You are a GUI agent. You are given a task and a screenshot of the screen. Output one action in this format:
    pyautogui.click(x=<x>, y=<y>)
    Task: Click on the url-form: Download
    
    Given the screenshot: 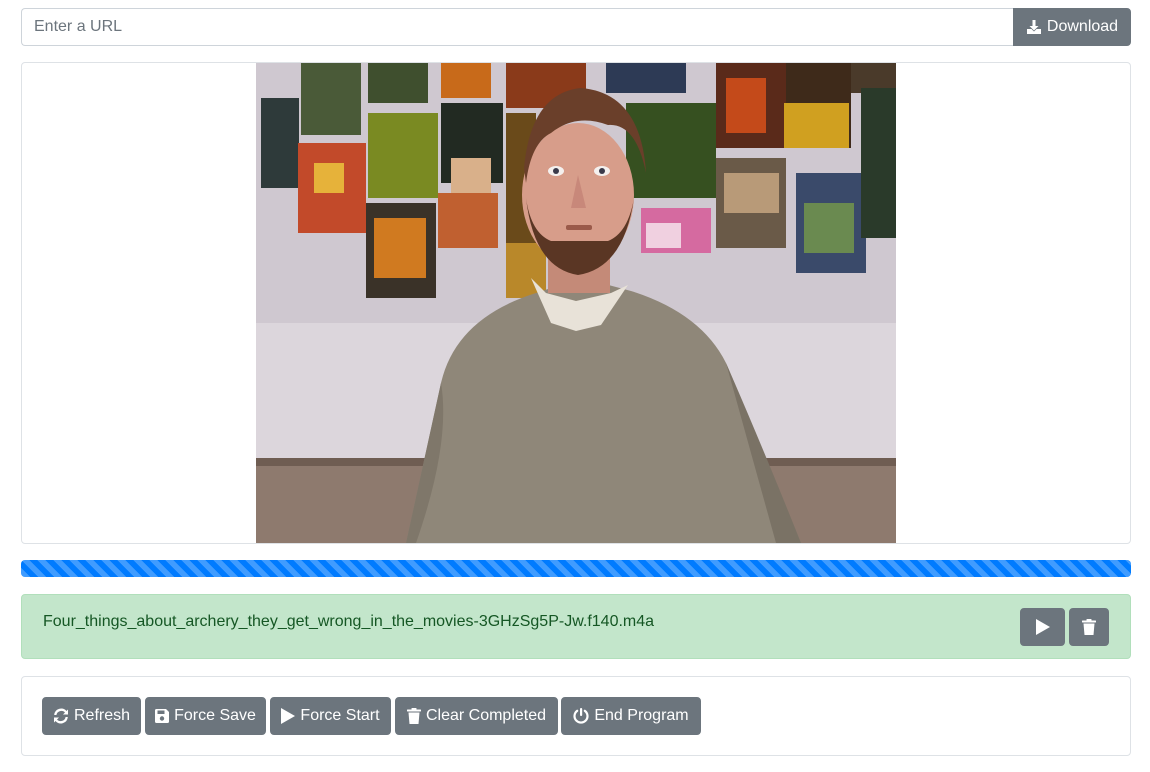 What is the action you would take?
    pyautogui.click(x=576, y=27)
    